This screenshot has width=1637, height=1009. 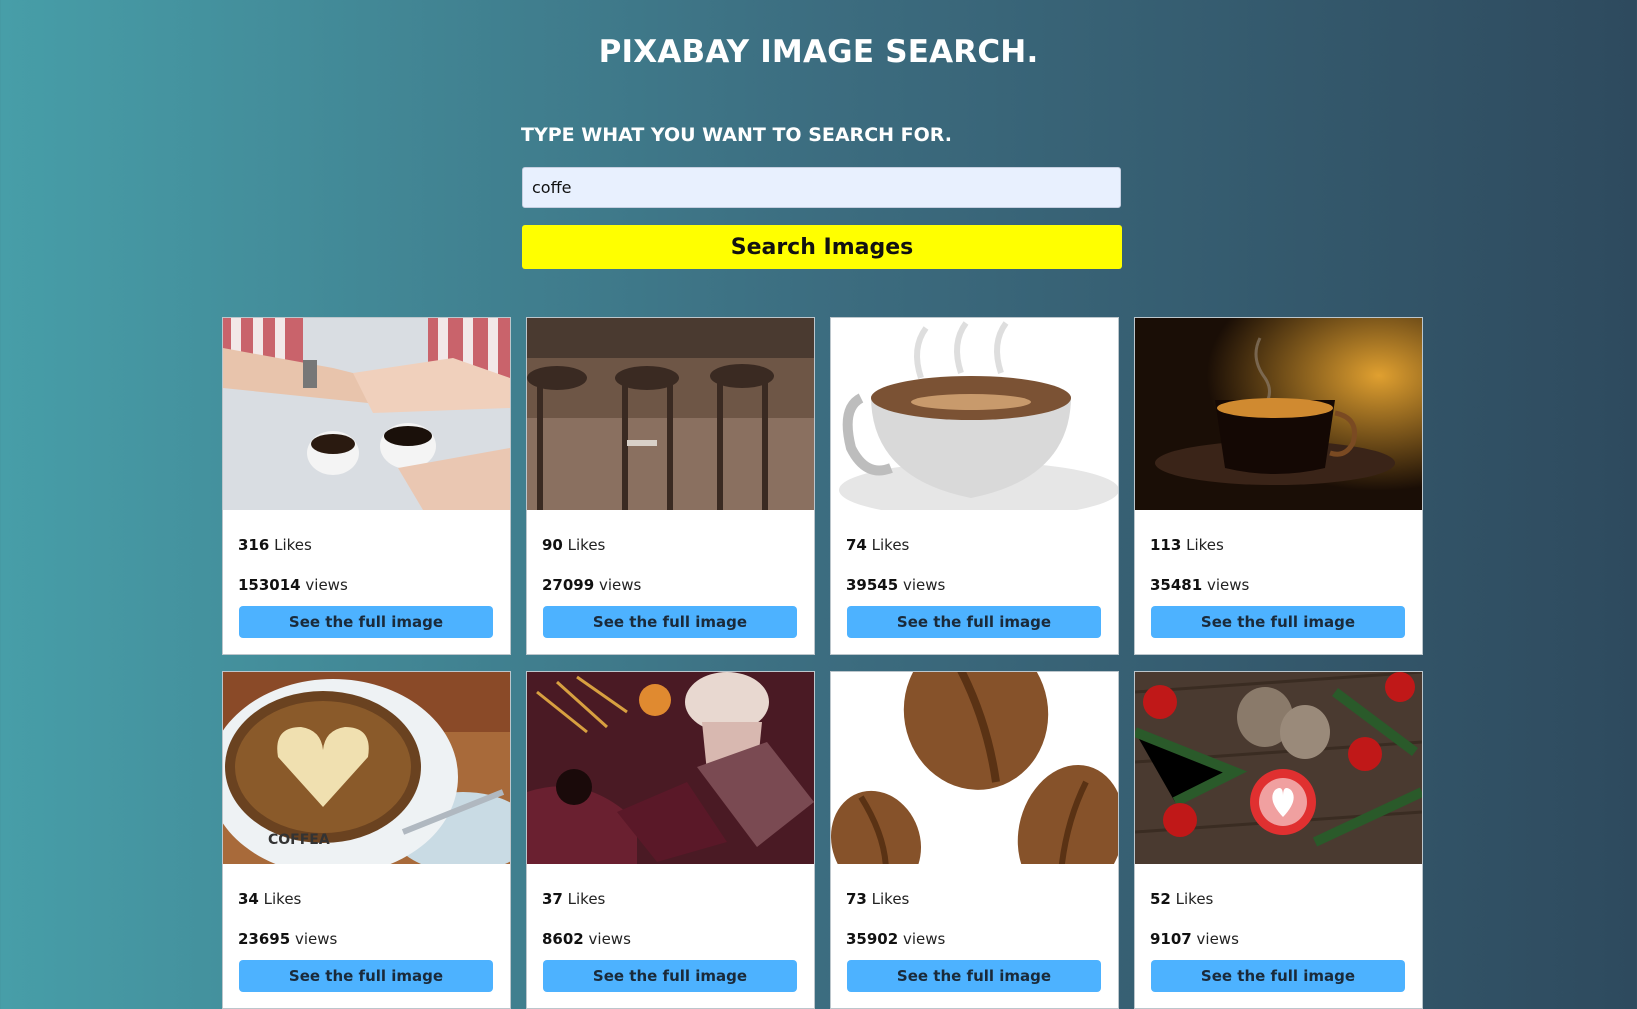 What do you see at coordinates (254, 545) in the screenshot?
I see `likes-count: 316` at bounding box center [254, 545].